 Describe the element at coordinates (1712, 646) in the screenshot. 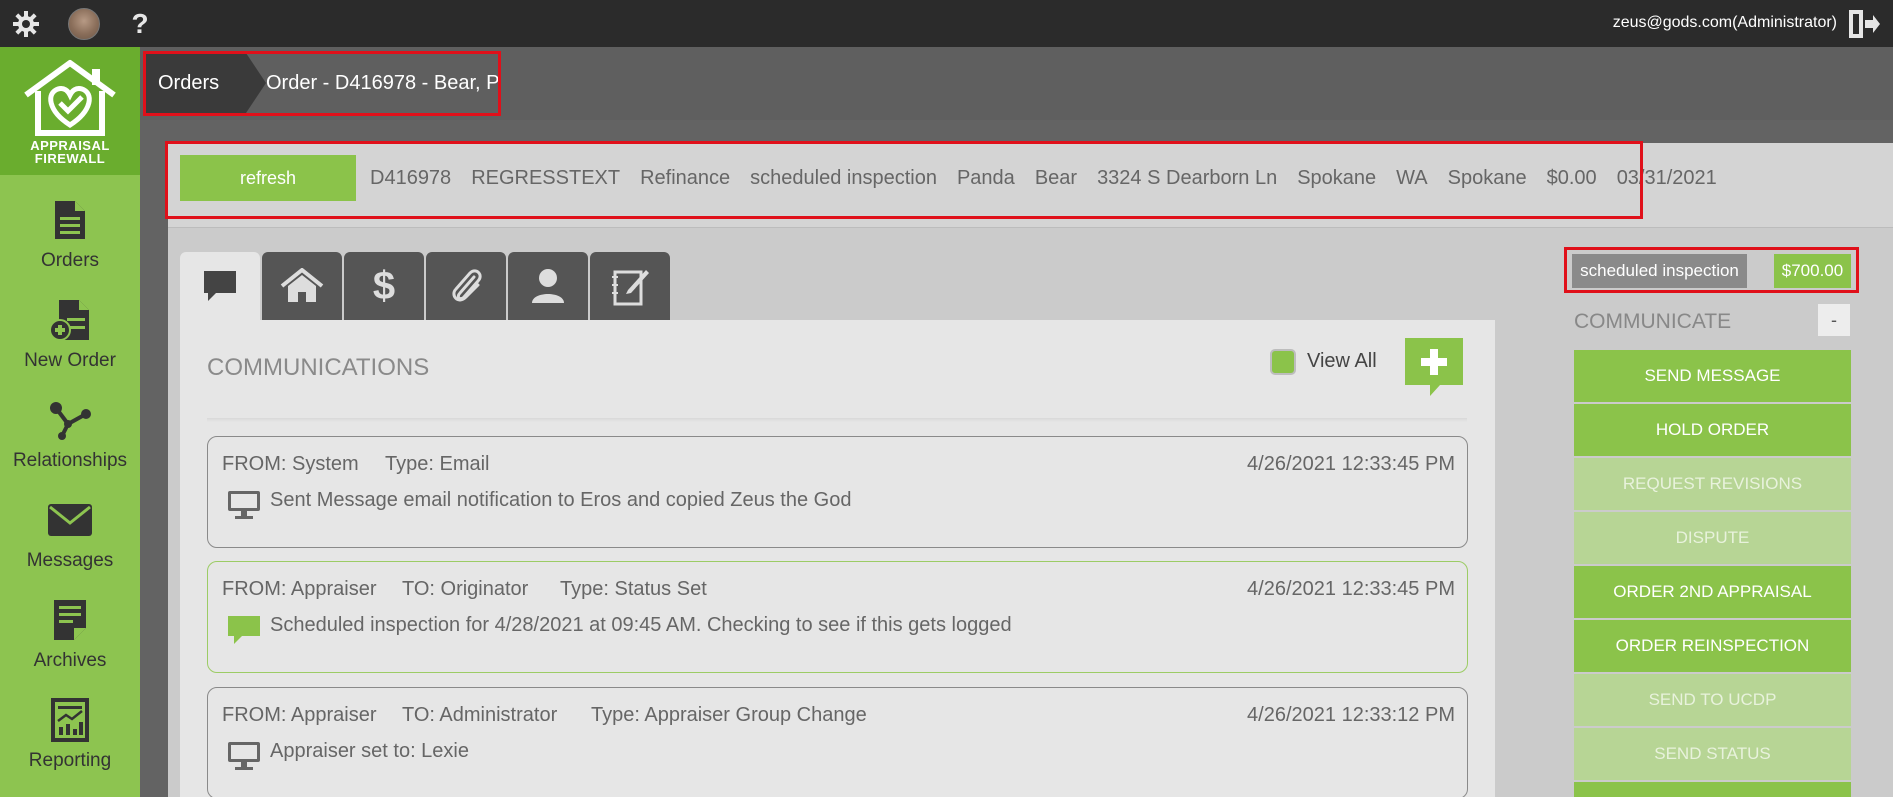

I see `order-reinspection-button: ORDER REINSPECTION` at that location.